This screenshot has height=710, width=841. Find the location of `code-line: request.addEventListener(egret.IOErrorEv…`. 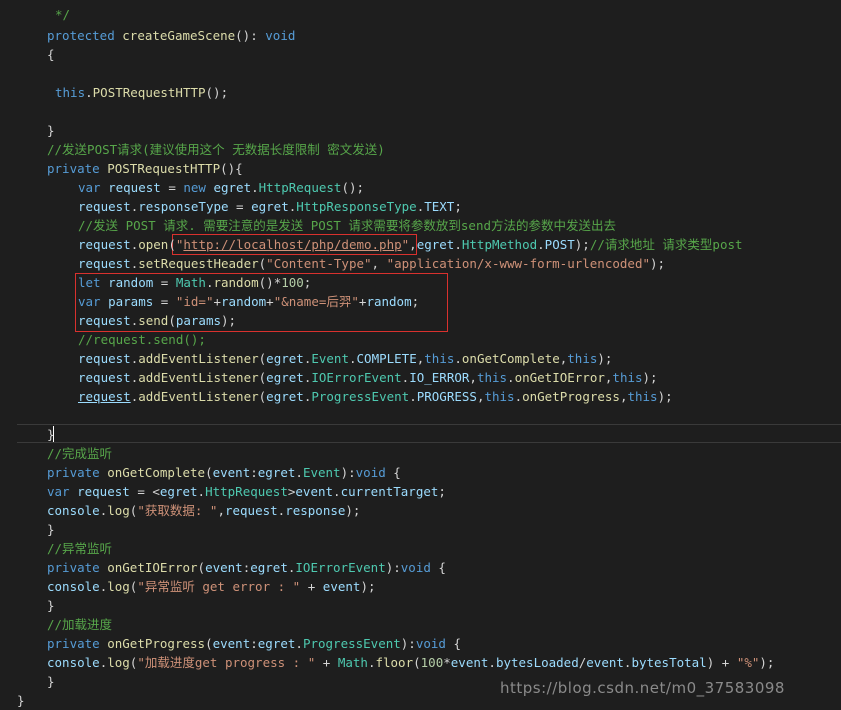

code-line: request.addEventListener(egret.IOErrorEv… is located at coordinates (368, 377).